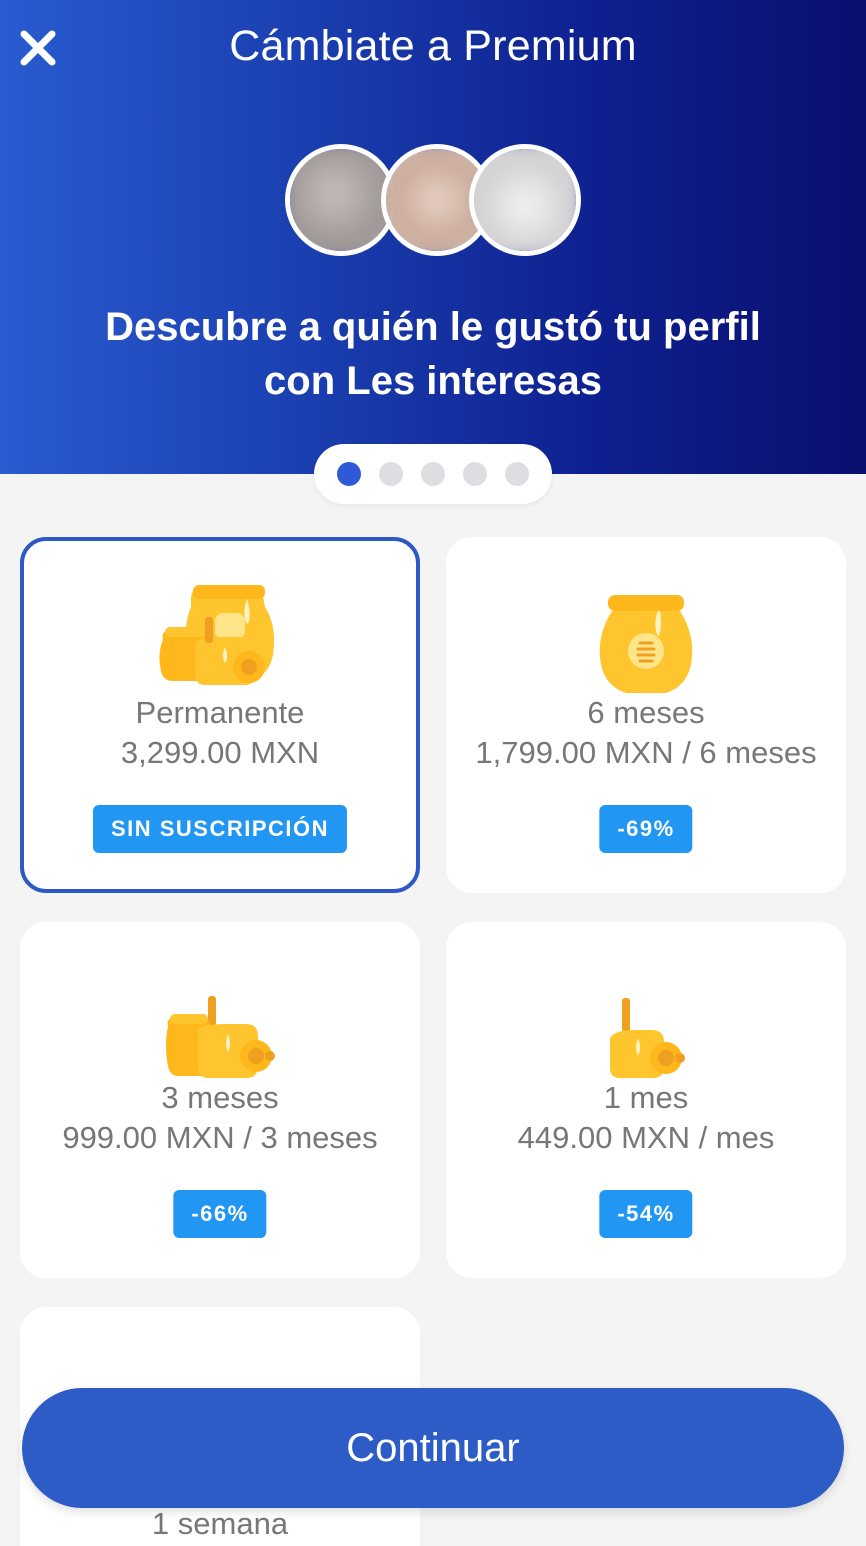 The width and height of the screenshot is (866, 1546). What do you see at coordinates (646, 712) in the screenshot?
I see `plan-name: 6 meses` at bounding box center [646, 712].